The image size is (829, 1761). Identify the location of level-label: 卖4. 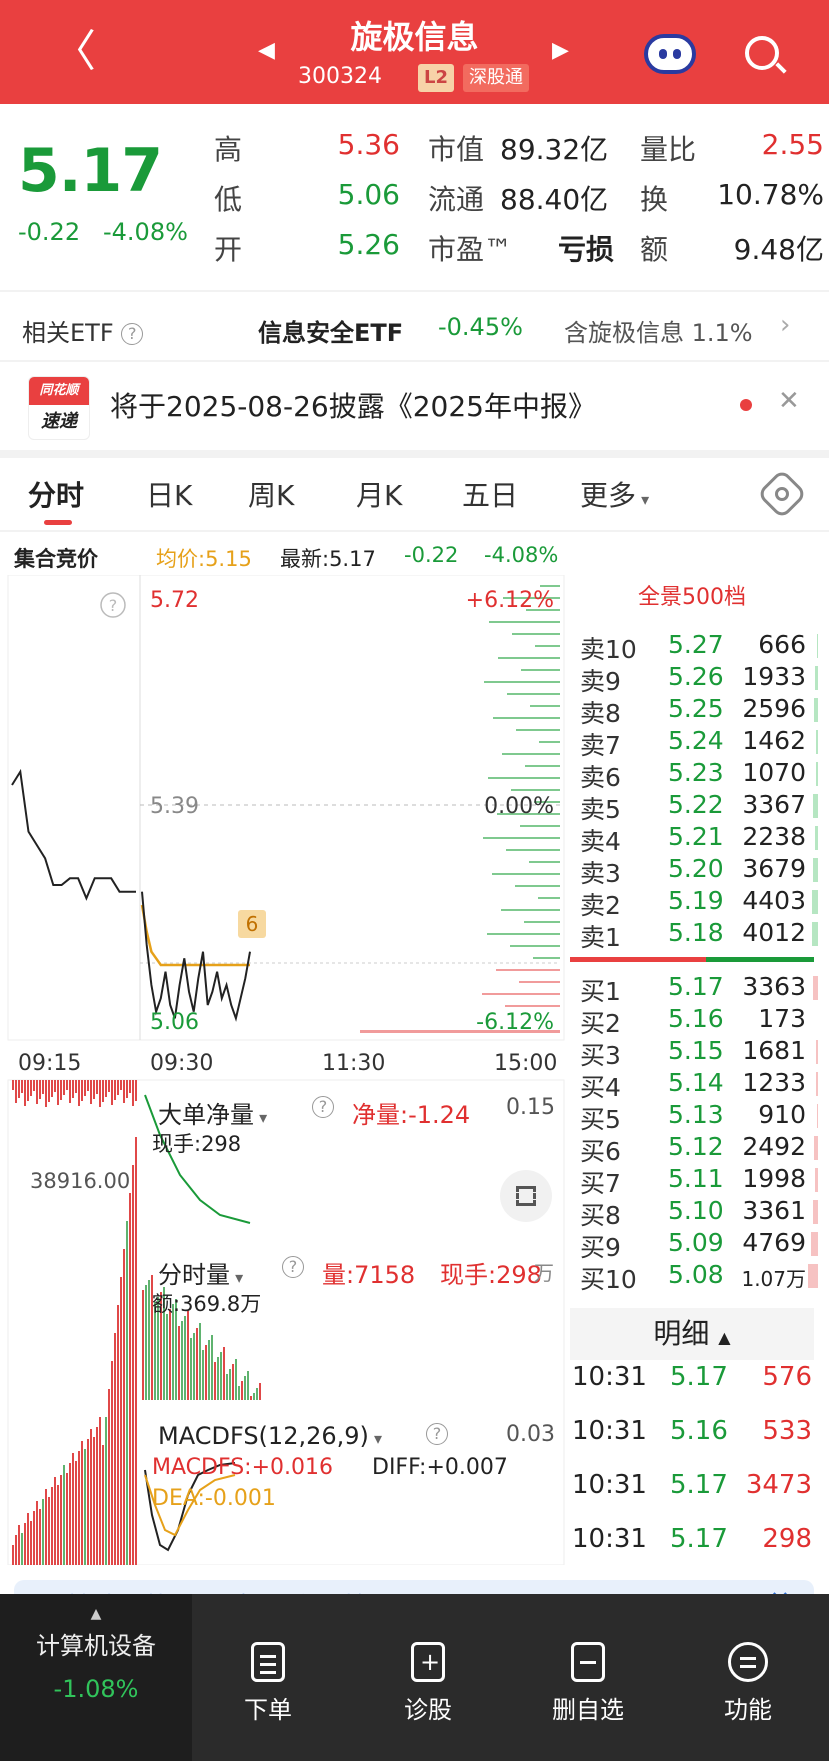
(600, 841).